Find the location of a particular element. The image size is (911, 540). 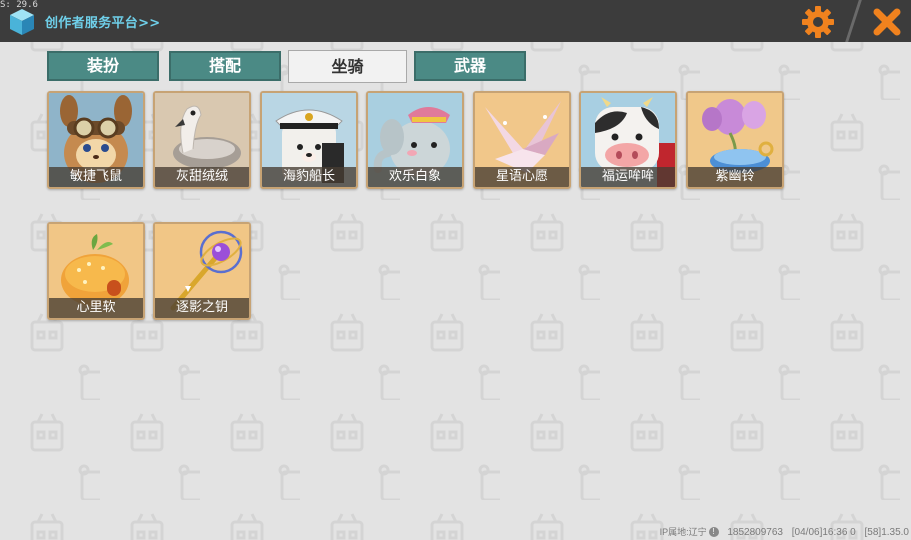

item-card: 逐影之钥 is located at coordinates (202, 271).